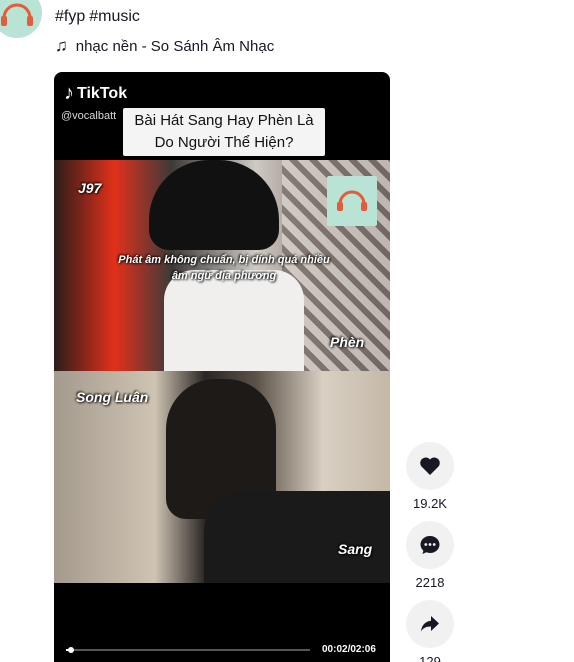  Describe the element at coordinates (188, 650) in the screenshot. I see `video-progress-bar` at that location.